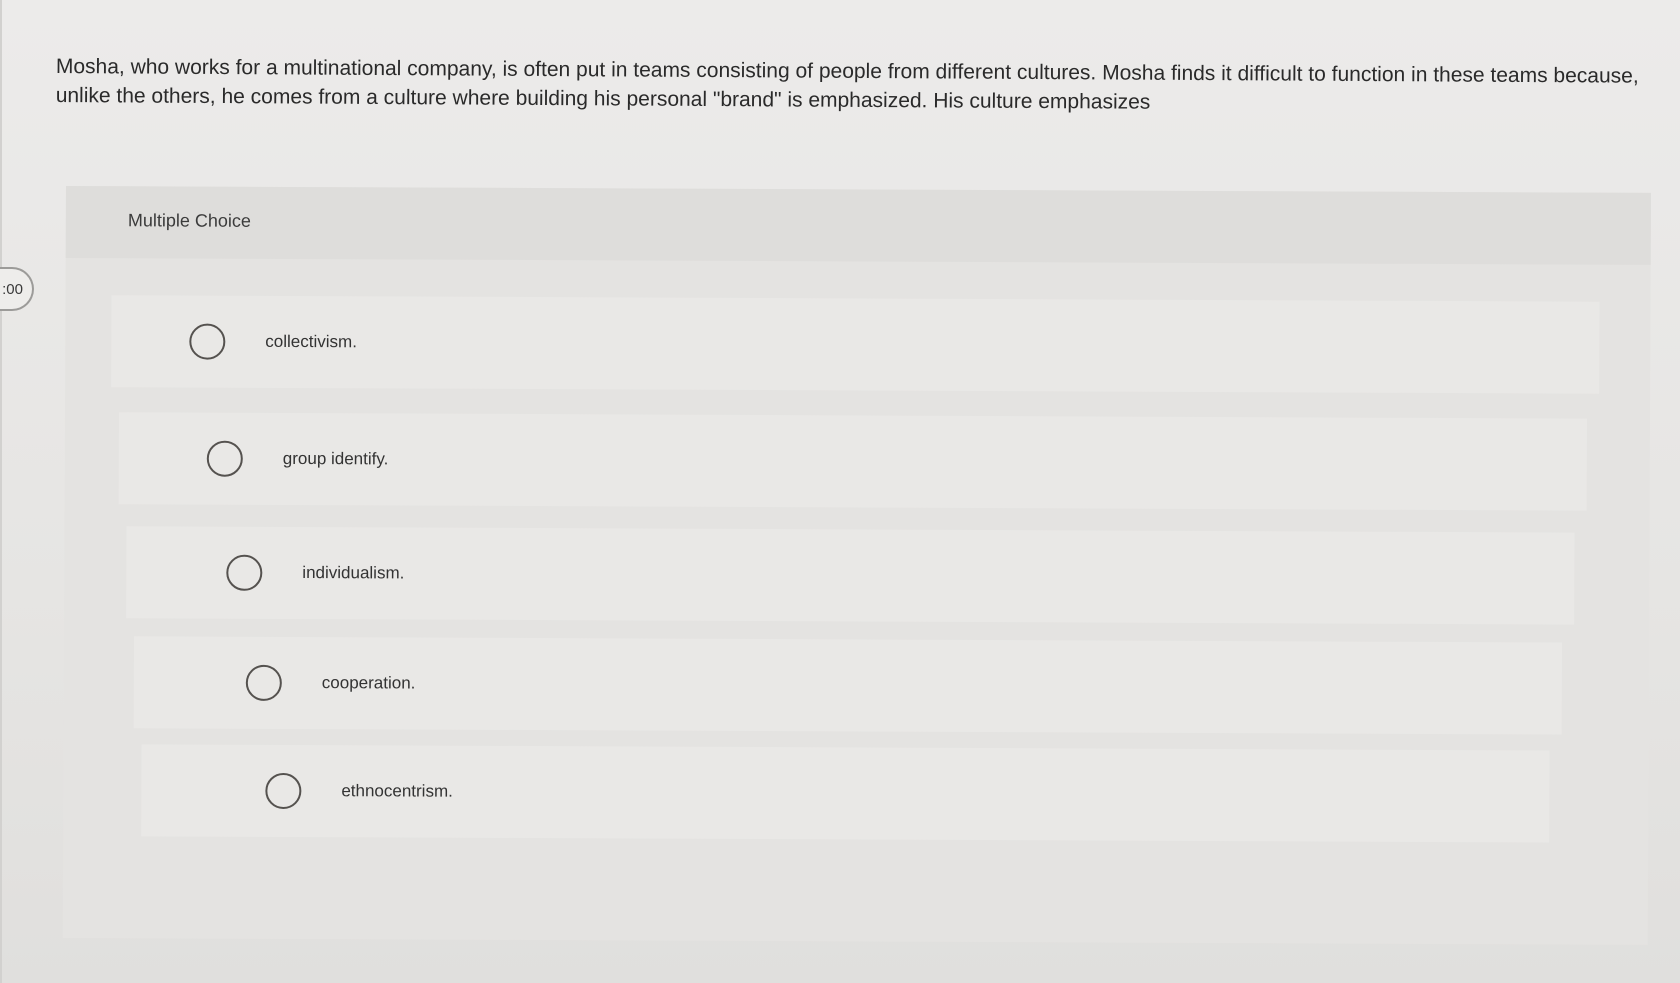 The image size is (1680, 983). Describe the element at coordinates (1, 491) in the screenshot. I see `left-rail` at that location.